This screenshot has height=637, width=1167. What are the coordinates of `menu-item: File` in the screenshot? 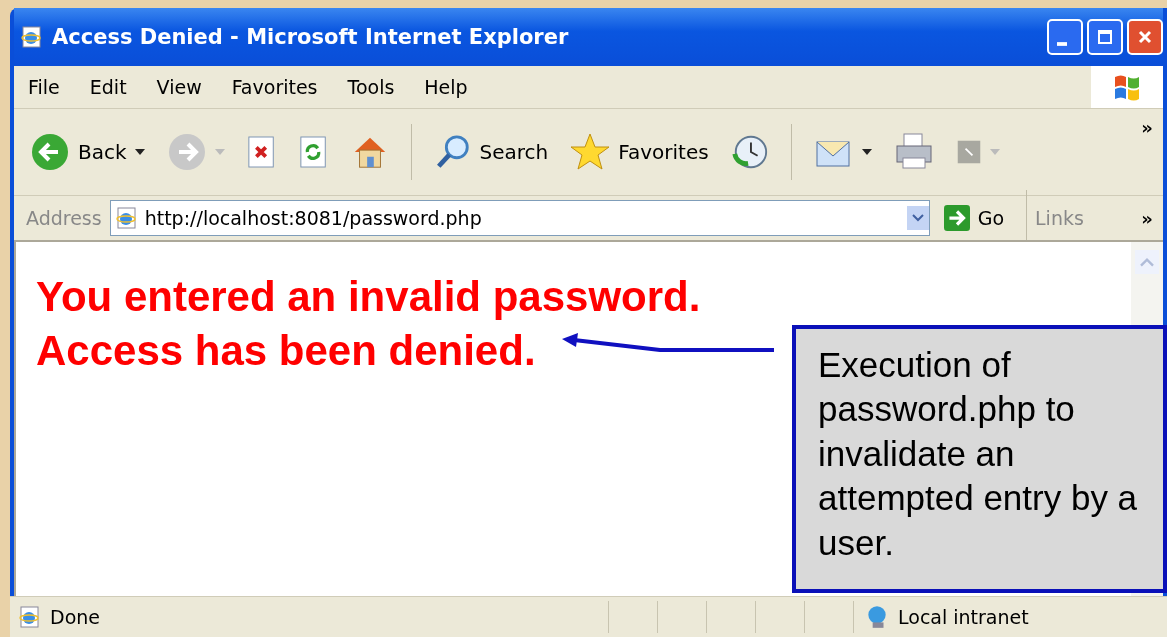 It's located at (44, 87).